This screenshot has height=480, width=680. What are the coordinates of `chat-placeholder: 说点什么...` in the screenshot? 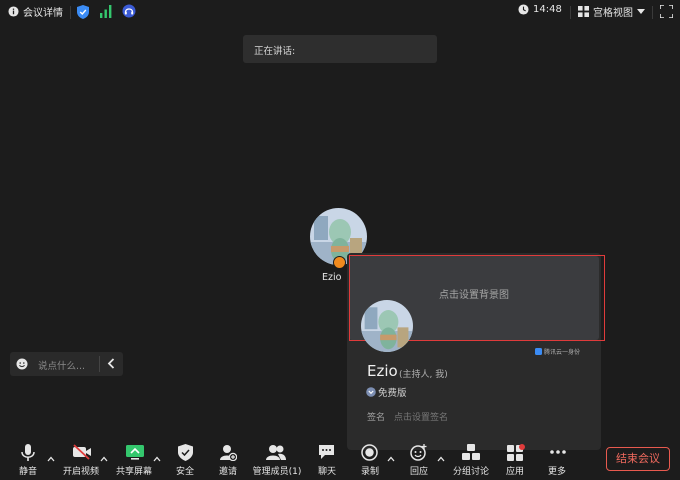 It's located at (62, 366).